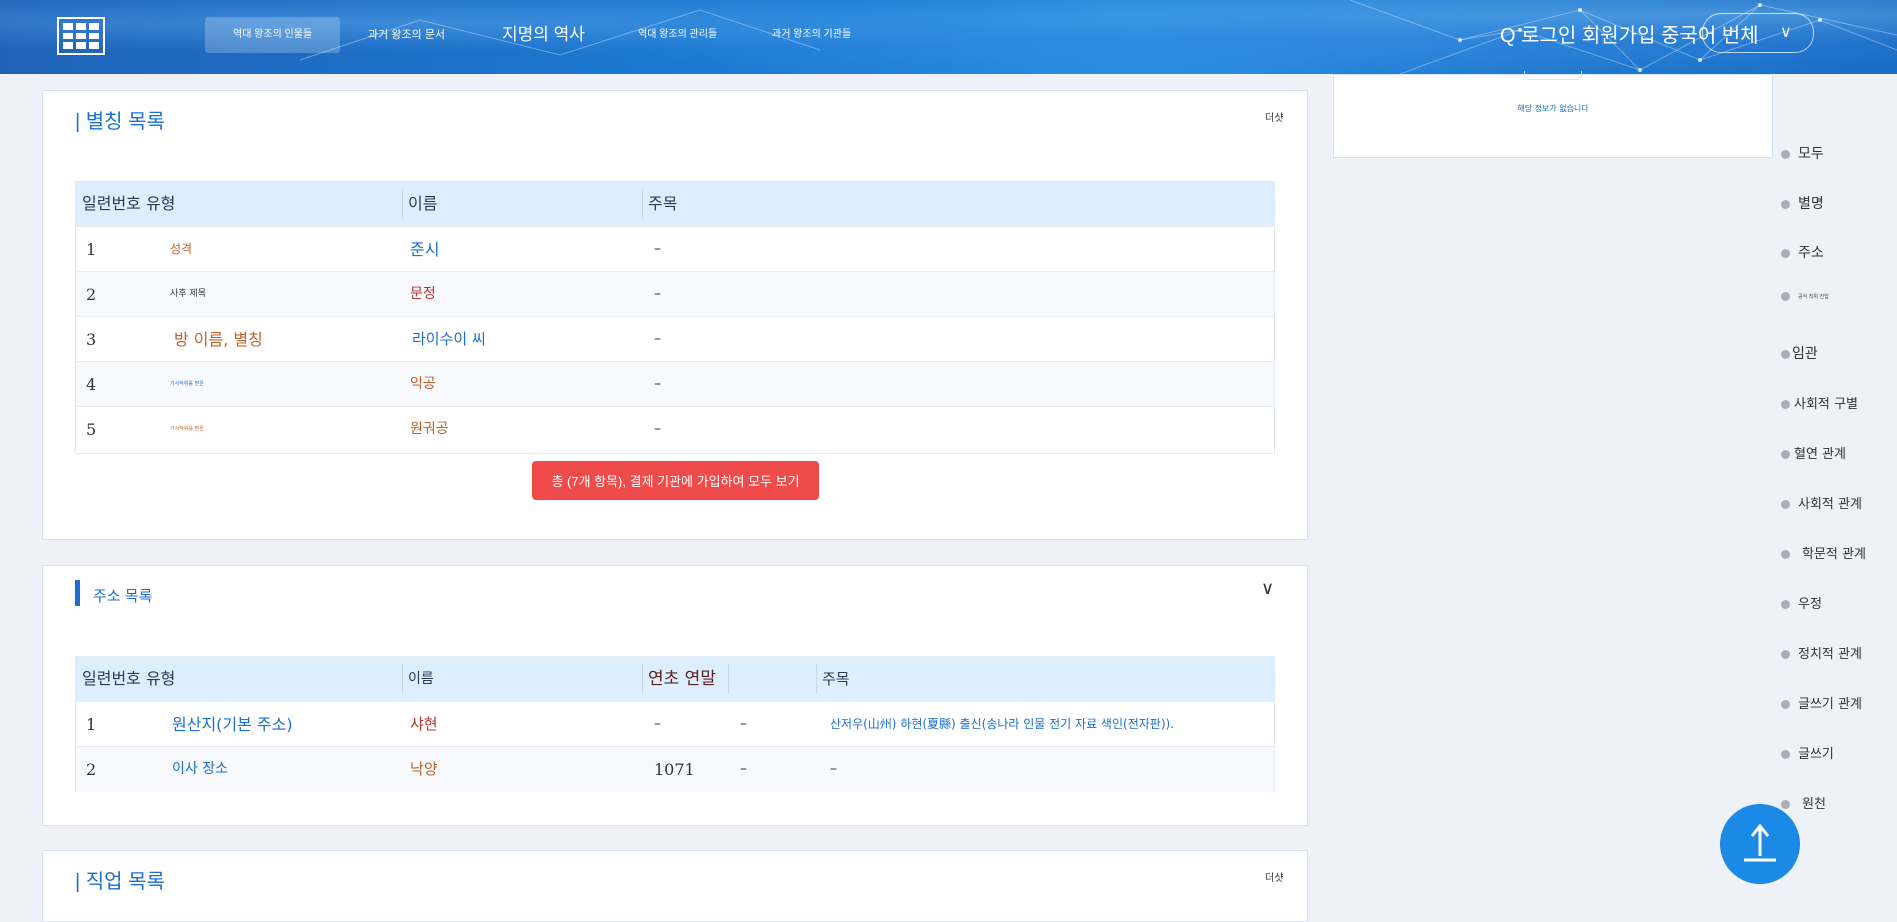 This screenshot has width=1897, height=922. Describe the element at coordinates (1805, 296) in the screenshot. I see `side-nav-office-entry: 공식 직위 진입` at that location.